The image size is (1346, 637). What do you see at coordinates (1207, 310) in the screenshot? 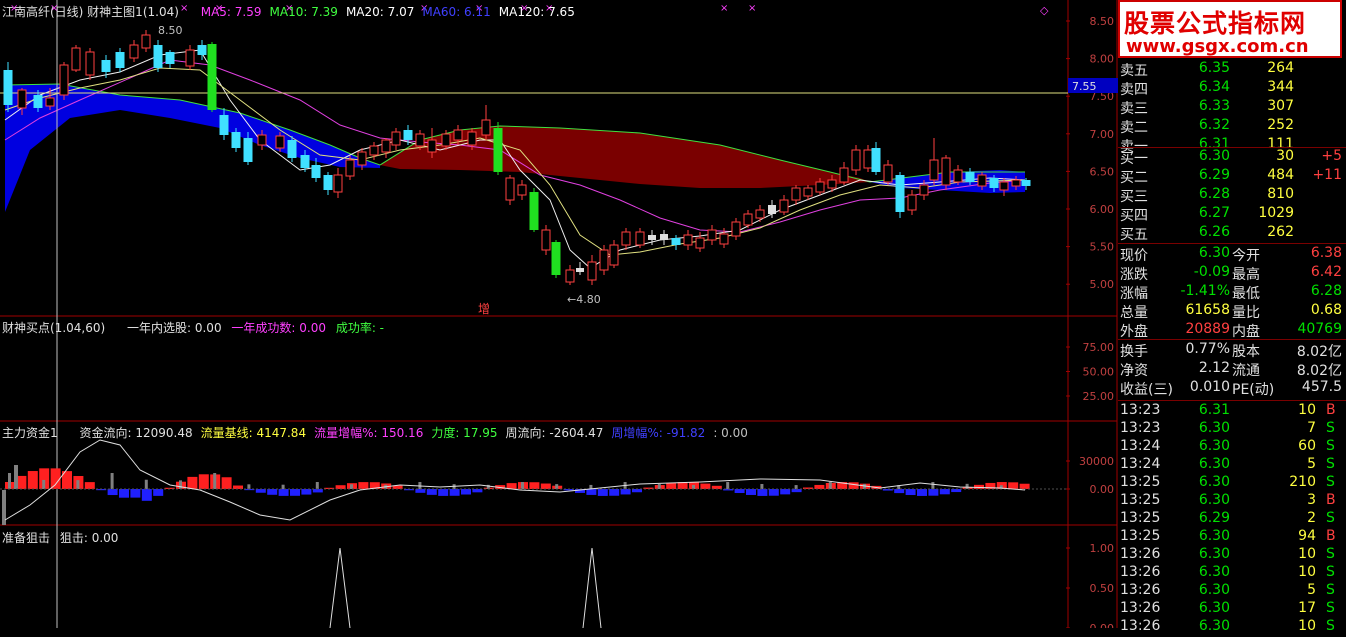
I see `quote-value: 61658` at bounding box center [1207, 310].